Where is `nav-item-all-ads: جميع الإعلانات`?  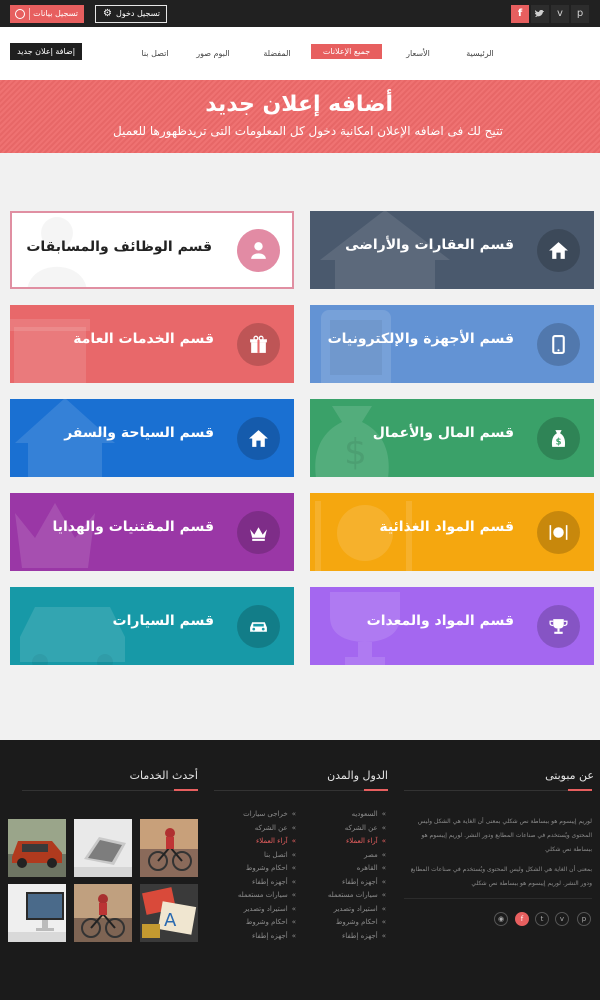
nav-item-all-ads: جميع الإعلانات is located at coordinates (346, 51).